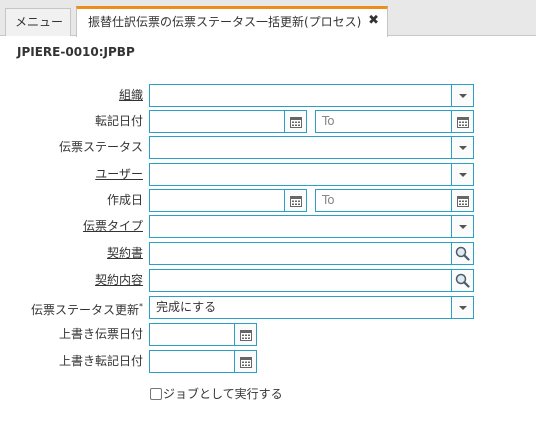  Describe the element at coordinates (373, 21) in the screenshot. I see `close-icon: ✖` at that location.